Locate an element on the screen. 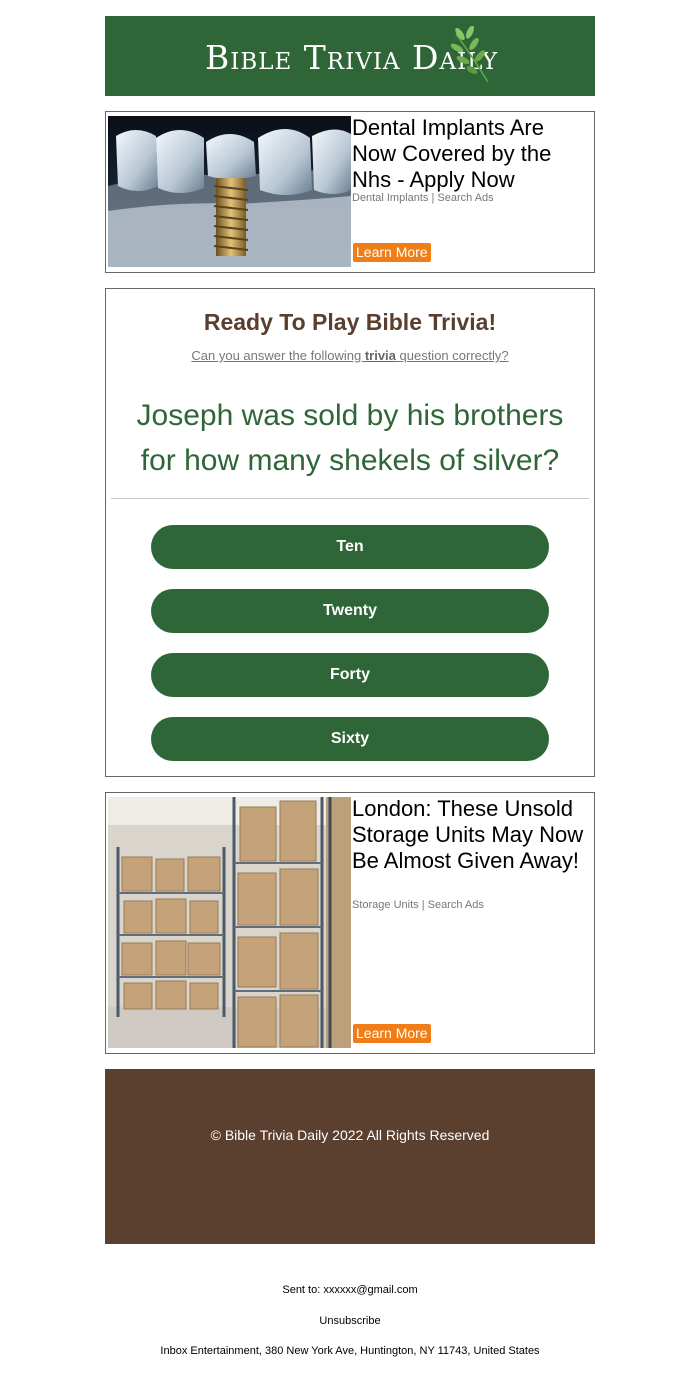  sent-to-text: Sent to: xxxxxx@gmail.com is located at coordinates (350, 1290).